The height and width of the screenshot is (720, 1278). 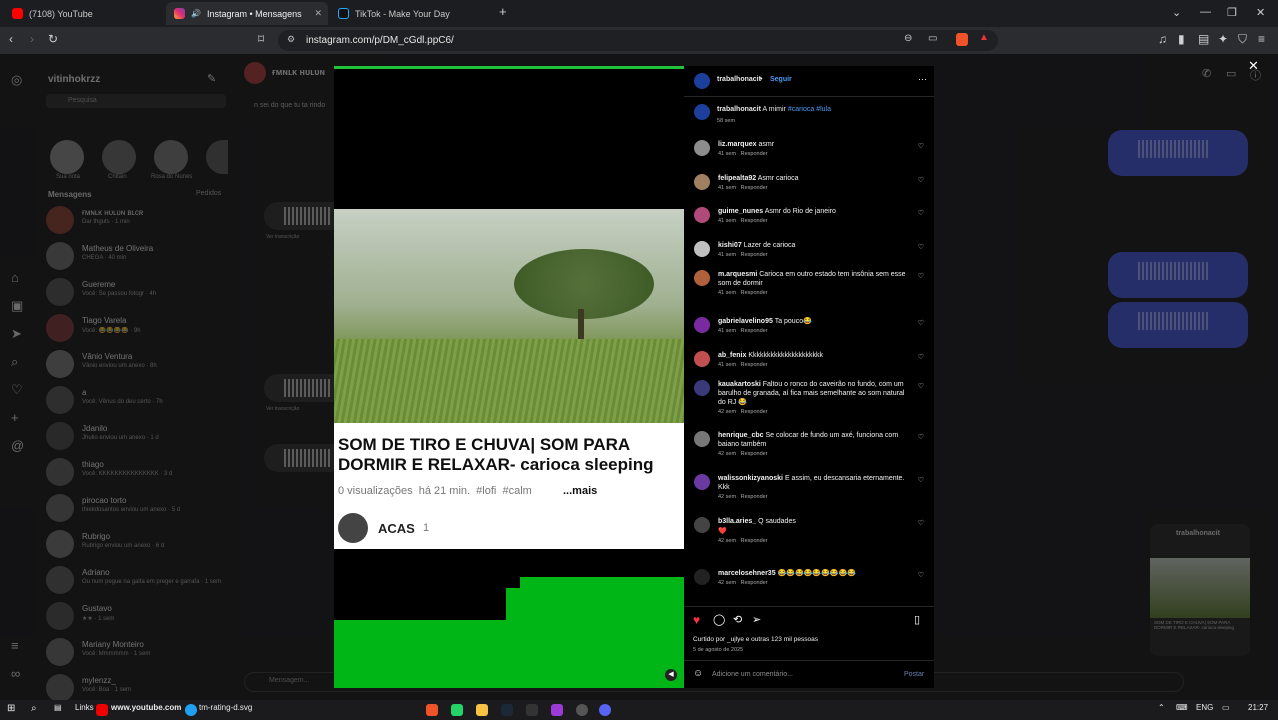 What do you see at coordinates (15, 417) in the screenshot?
I see `create-icon: +` at bounding box center [15, 417].